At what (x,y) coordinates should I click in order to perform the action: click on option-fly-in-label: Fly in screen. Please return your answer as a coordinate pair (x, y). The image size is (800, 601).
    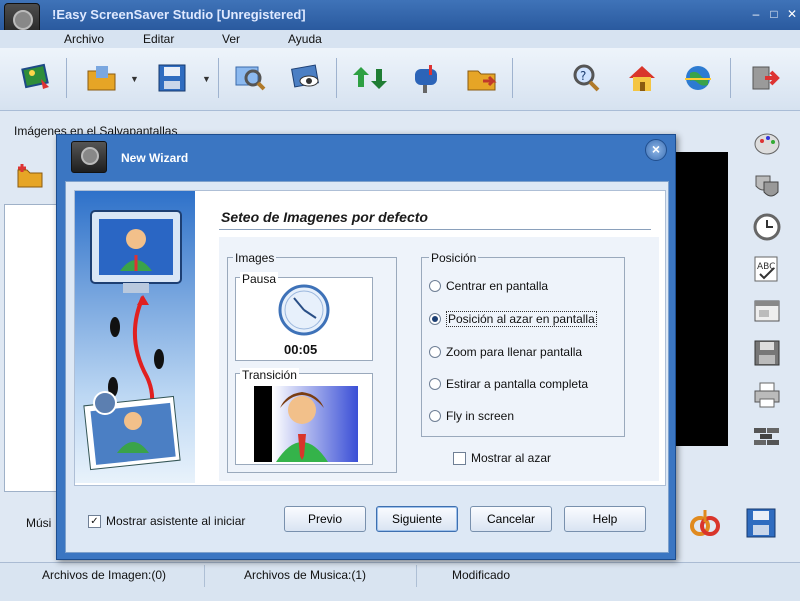
    Looking at the image, I should click on (480, 416).